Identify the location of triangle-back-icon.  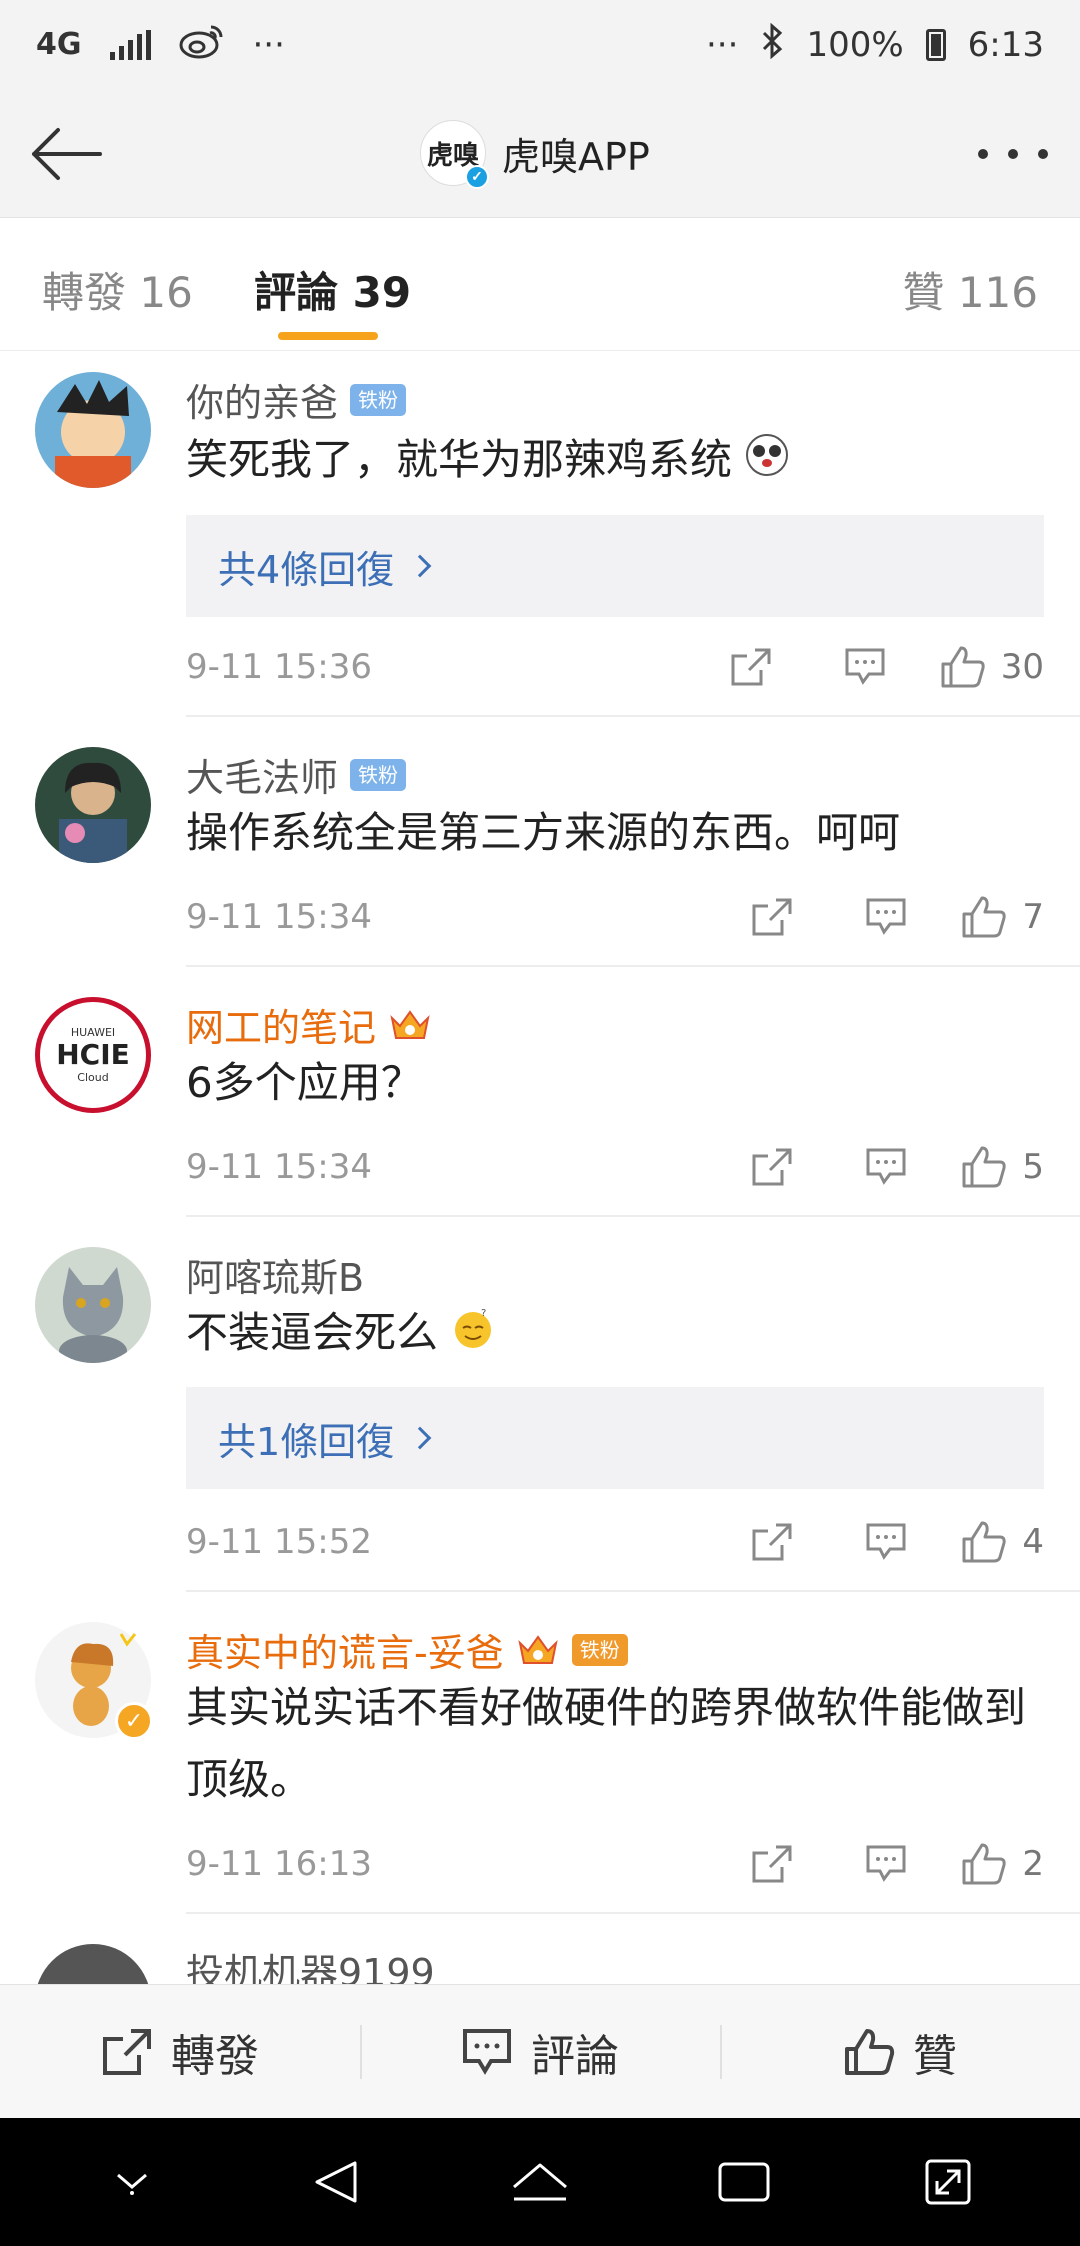
(336, 2182).